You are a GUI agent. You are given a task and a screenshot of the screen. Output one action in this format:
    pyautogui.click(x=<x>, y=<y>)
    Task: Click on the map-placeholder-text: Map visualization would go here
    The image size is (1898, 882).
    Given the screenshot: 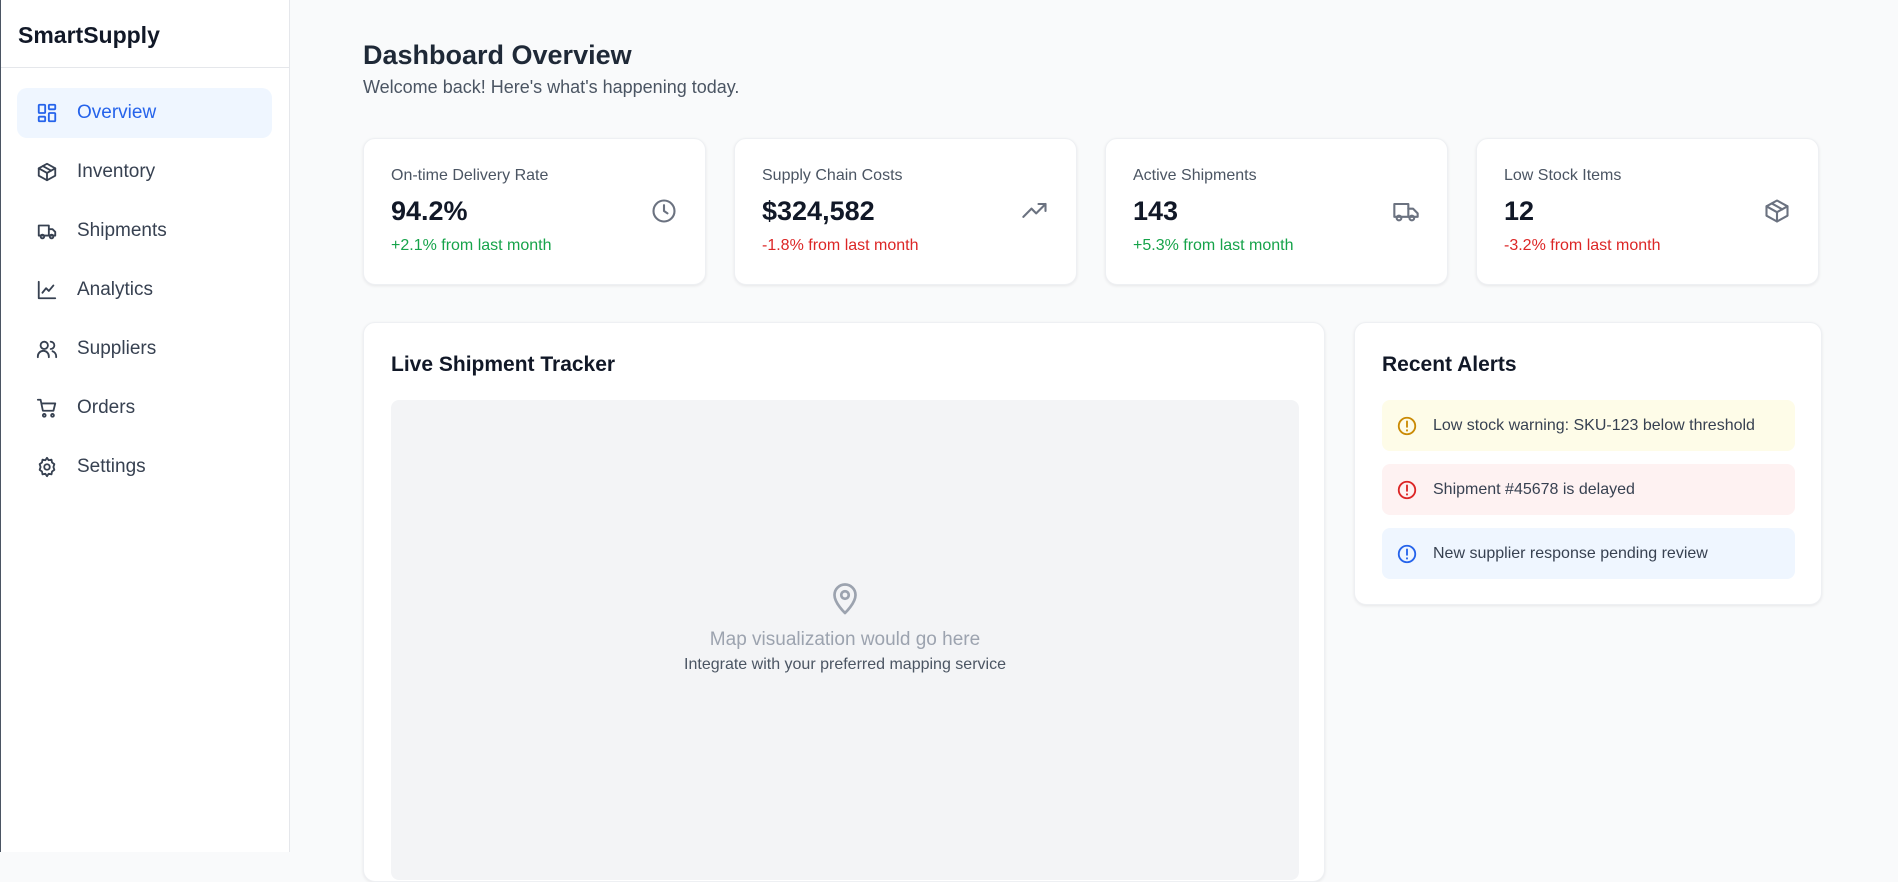 What is the action you would take?
    pyautogui.click(x=845, y=639)
    